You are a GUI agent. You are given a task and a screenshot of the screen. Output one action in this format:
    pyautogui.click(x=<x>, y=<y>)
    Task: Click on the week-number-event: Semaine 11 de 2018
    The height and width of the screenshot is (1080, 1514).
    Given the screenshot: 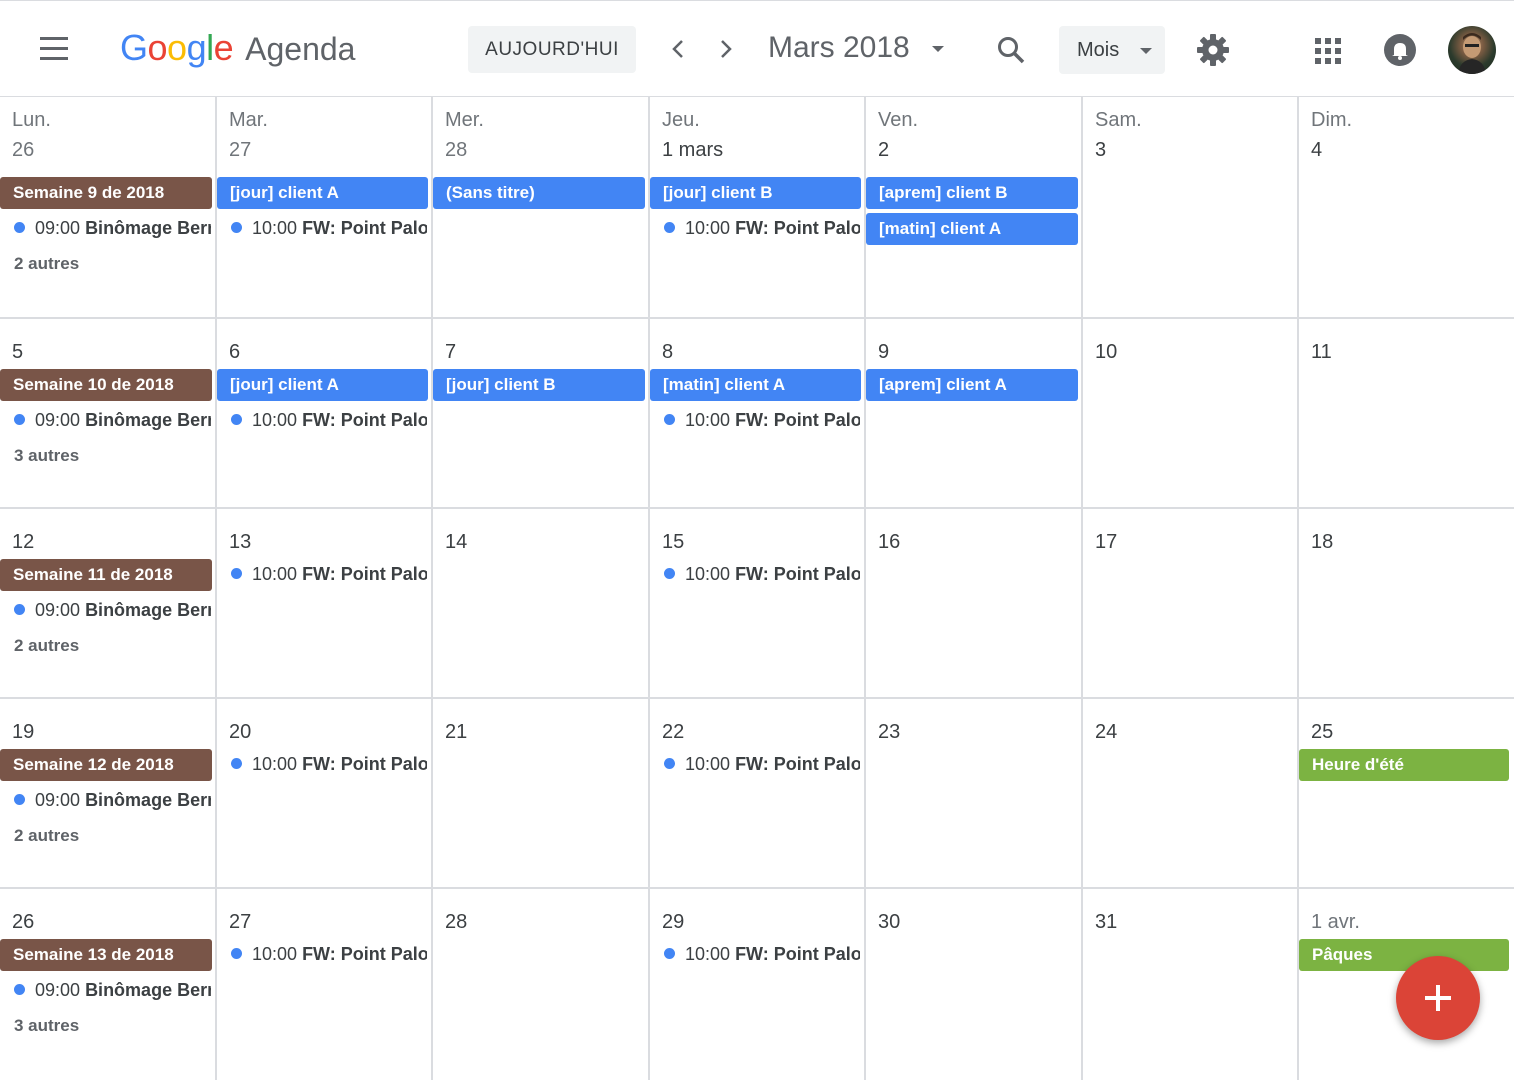 What is the action you would take?
    pyautogui.click(x=106, y=575)
    